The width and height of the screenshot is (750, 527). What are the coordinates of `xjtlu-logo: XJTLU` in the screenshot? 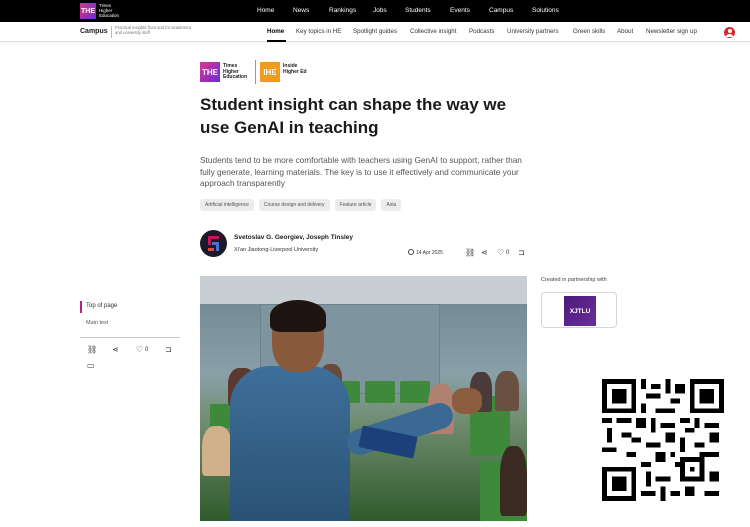 It's located at (580, 311).